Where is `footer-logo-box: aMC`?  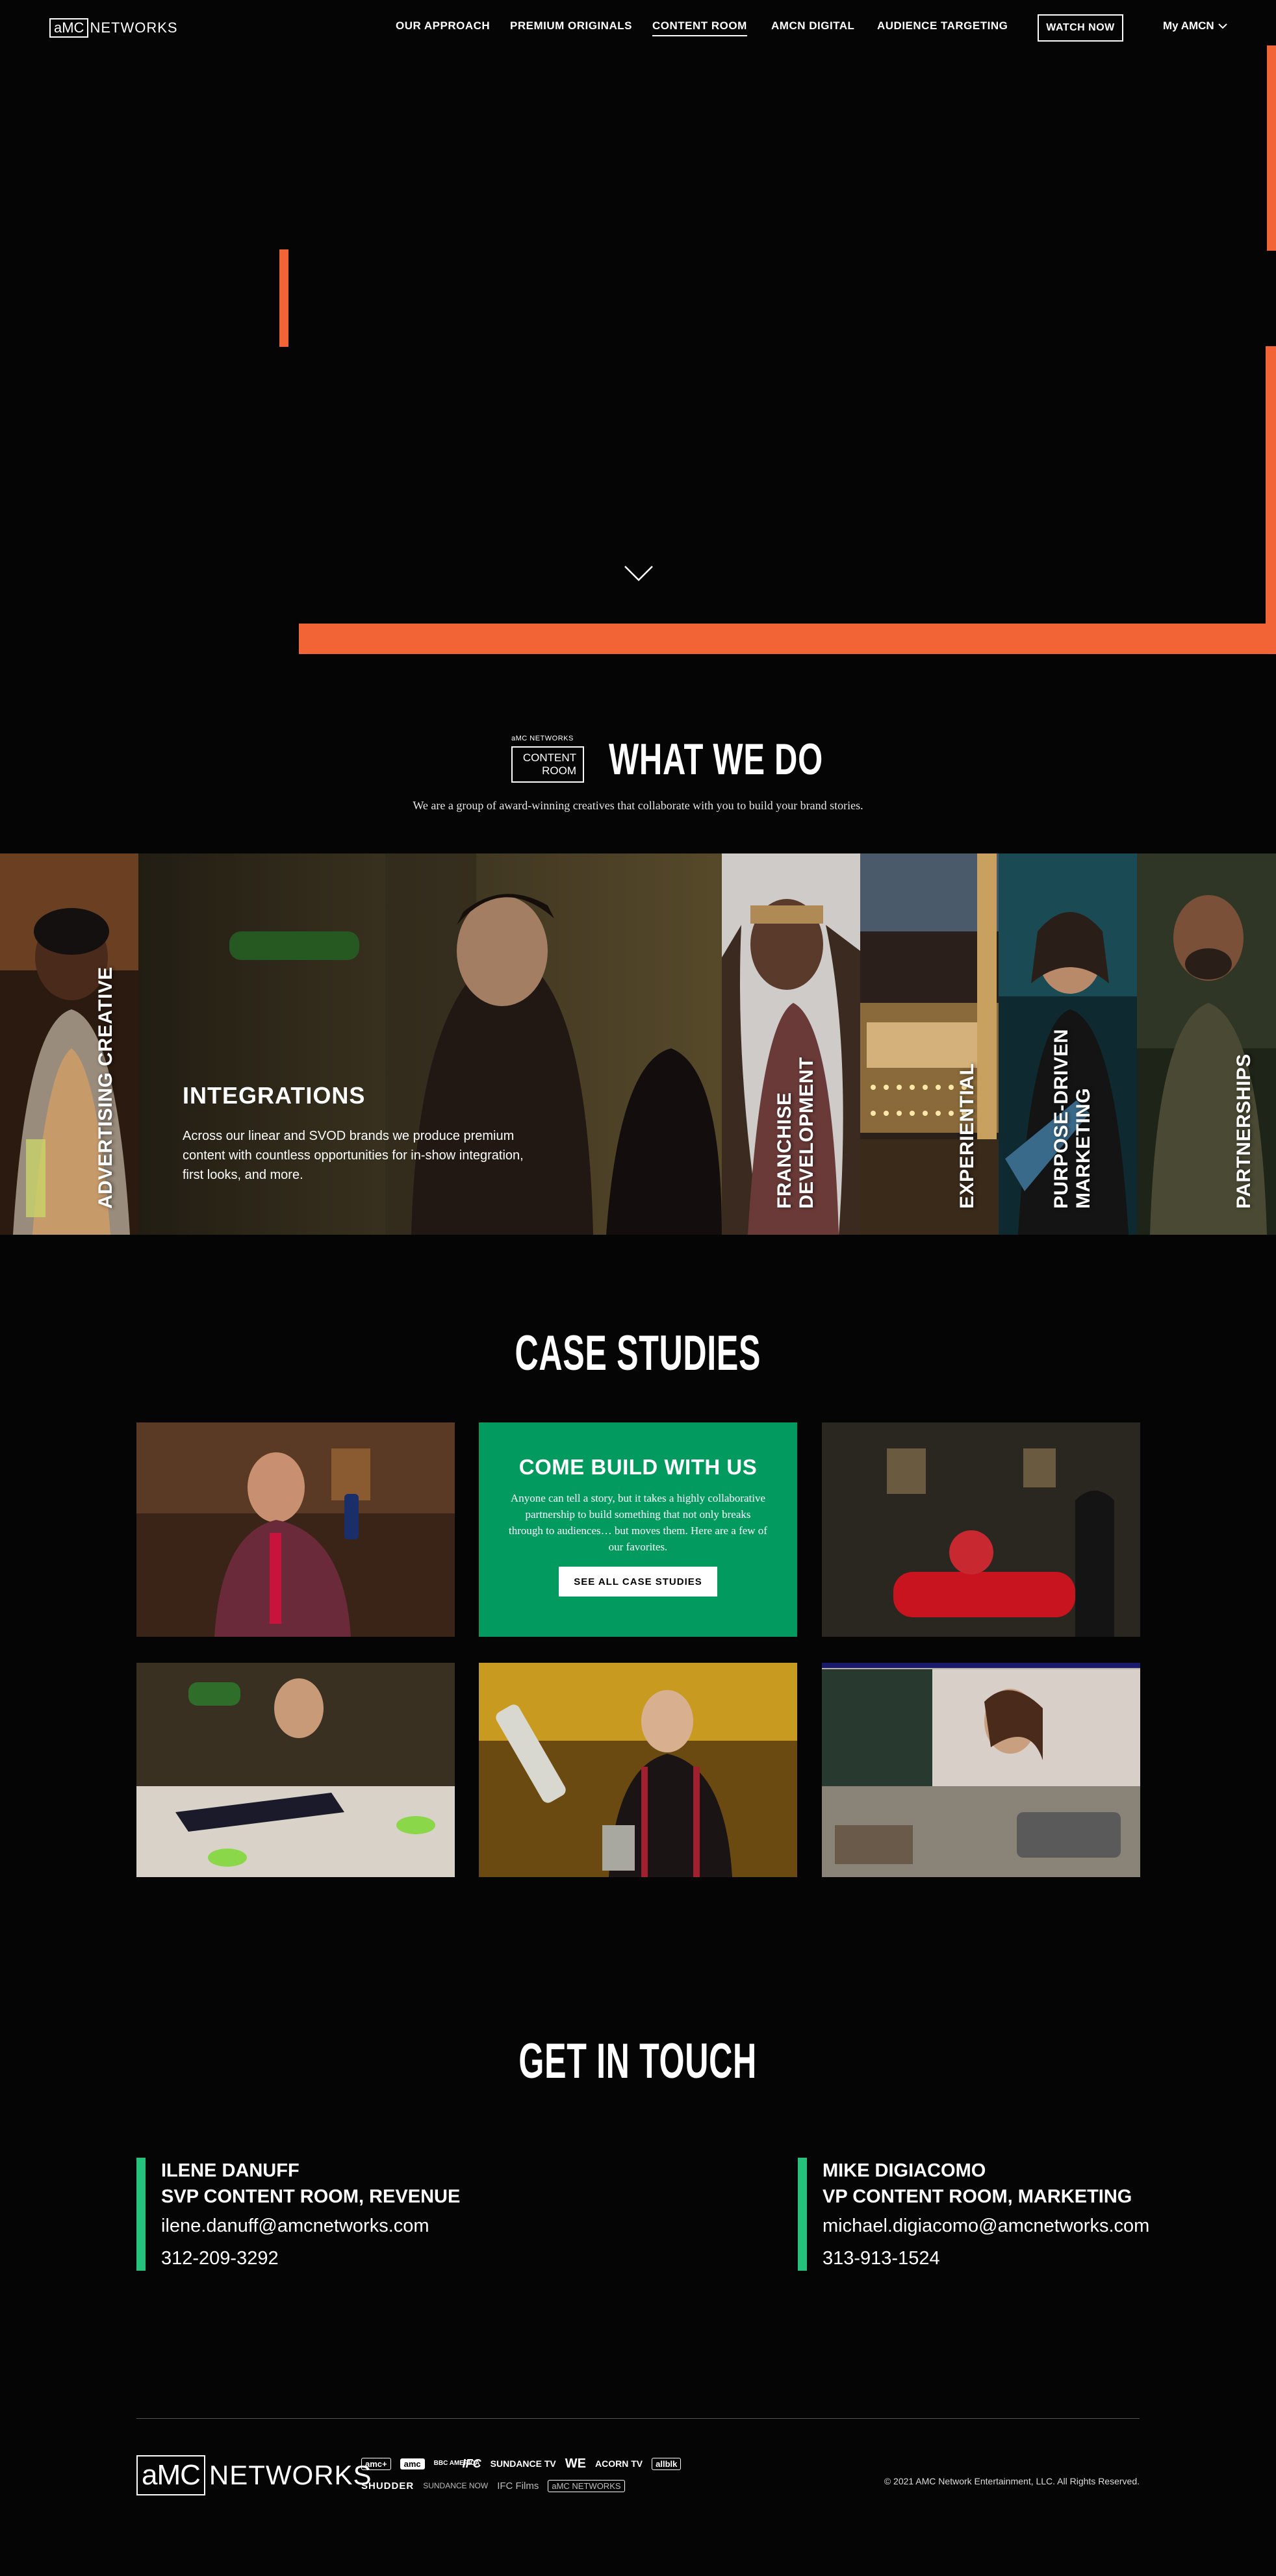
footer-logo-box: aMC is located at coordinates (170, 2475).